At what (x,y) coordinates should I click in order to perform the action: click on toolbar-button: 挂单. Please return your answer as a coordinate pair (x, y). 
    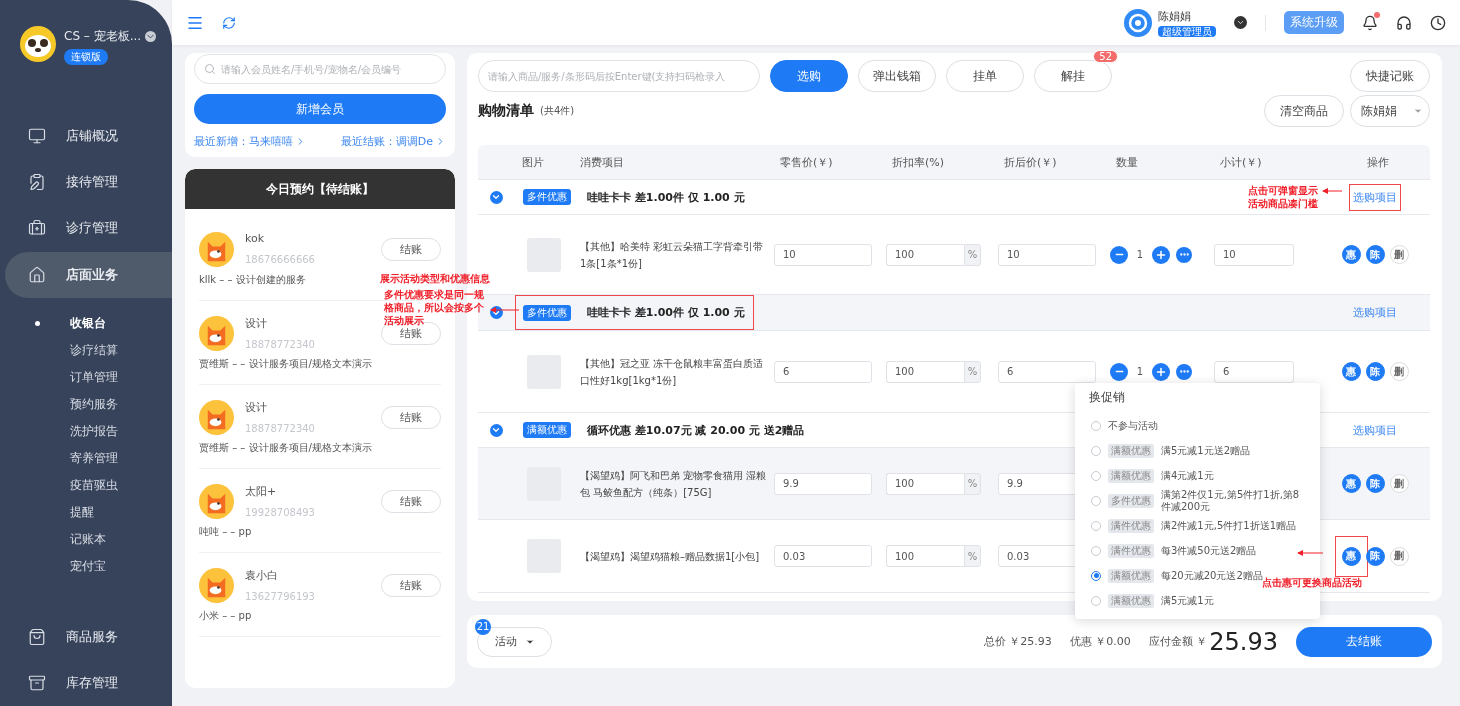
    Looking at the image, I should click on (985, 76).